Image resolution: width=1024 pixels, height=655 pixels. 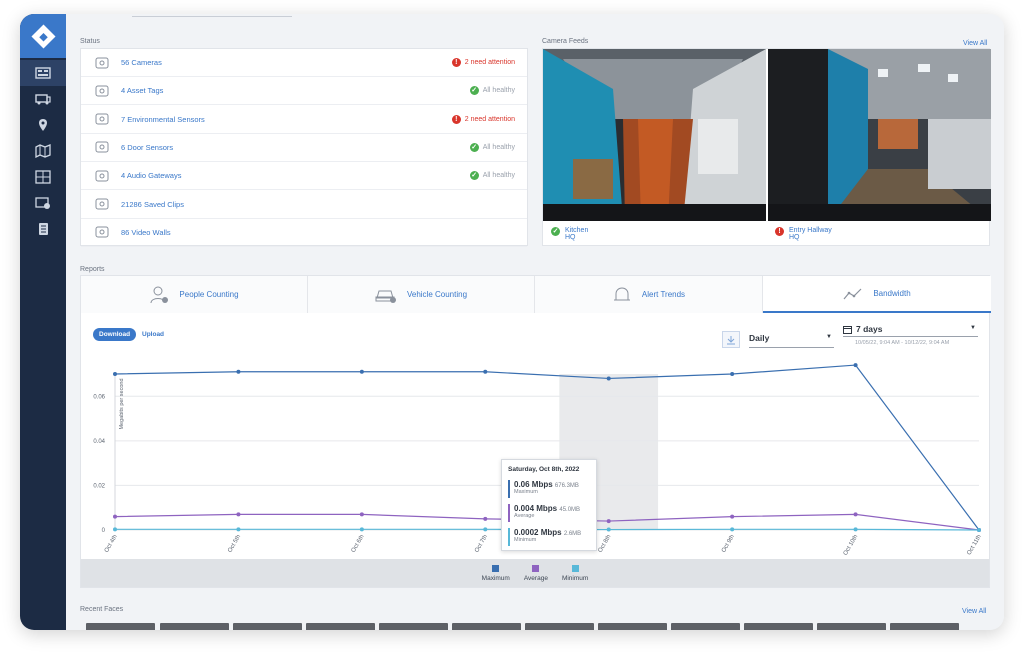 What do you see at coordinates (509, 489) in the screenshot?
I see `tooltip-color-bar` at bounding box center [509, 489].